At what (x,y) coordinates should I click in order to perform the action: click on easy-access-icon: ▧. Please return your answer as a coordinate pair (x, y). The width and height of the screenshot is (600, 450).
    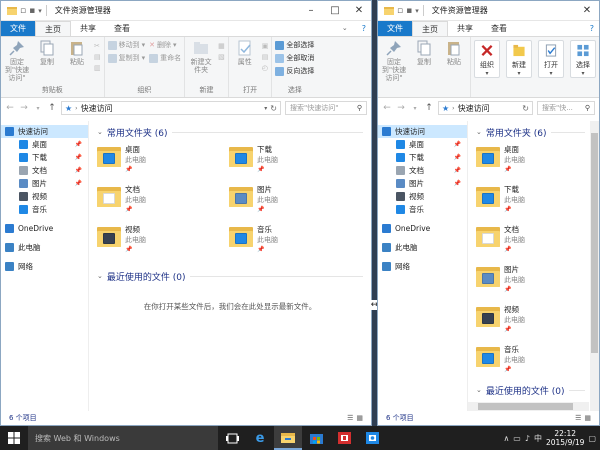
    Looking at the image, I should click on (221, 57).